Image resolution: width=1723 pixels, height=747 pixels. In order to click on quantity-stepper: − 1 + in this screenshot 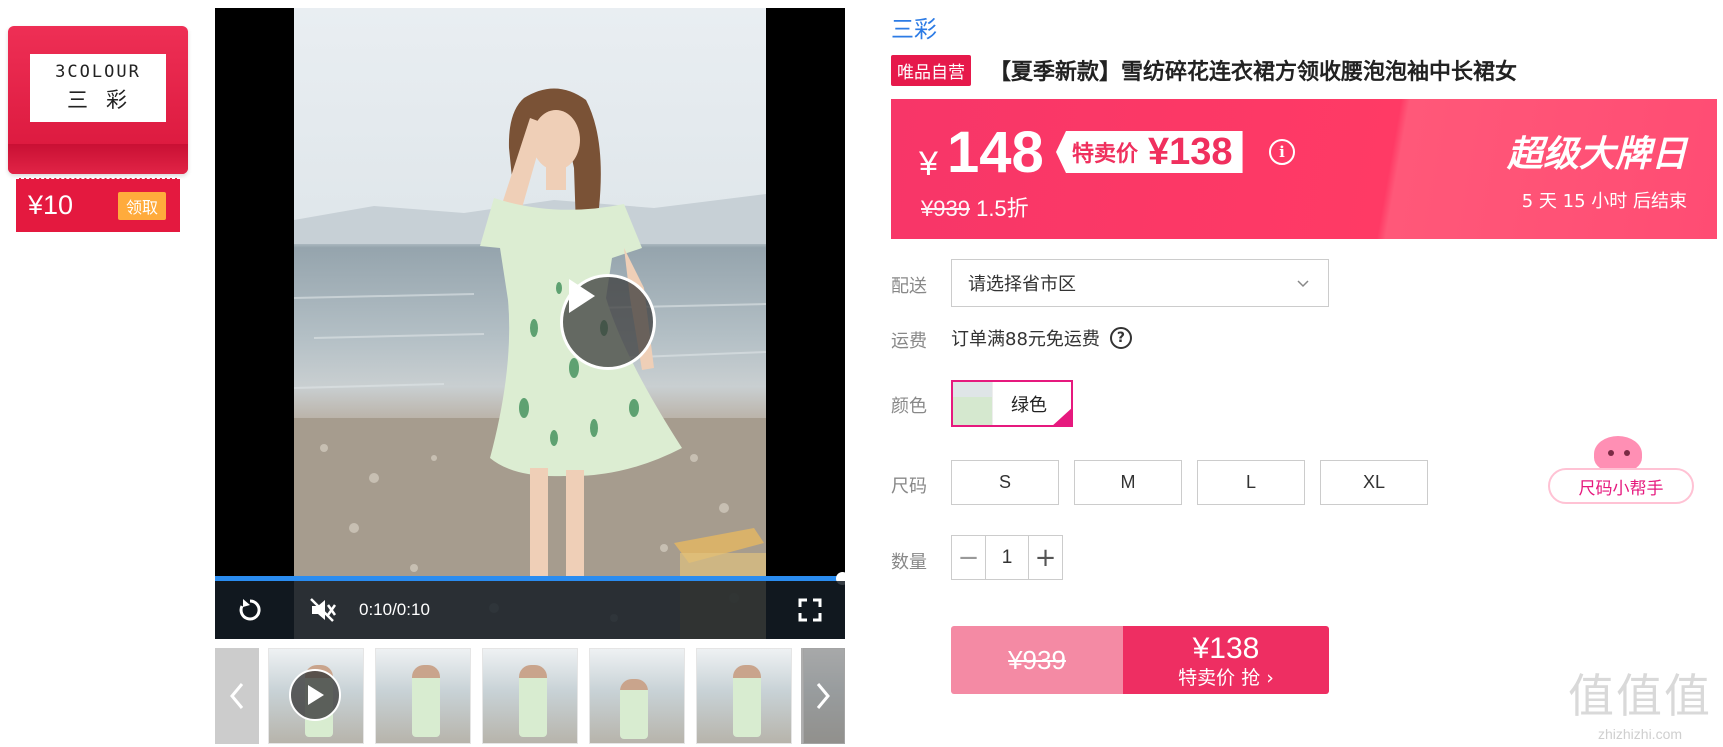, I will do `click(1007, 557)`.